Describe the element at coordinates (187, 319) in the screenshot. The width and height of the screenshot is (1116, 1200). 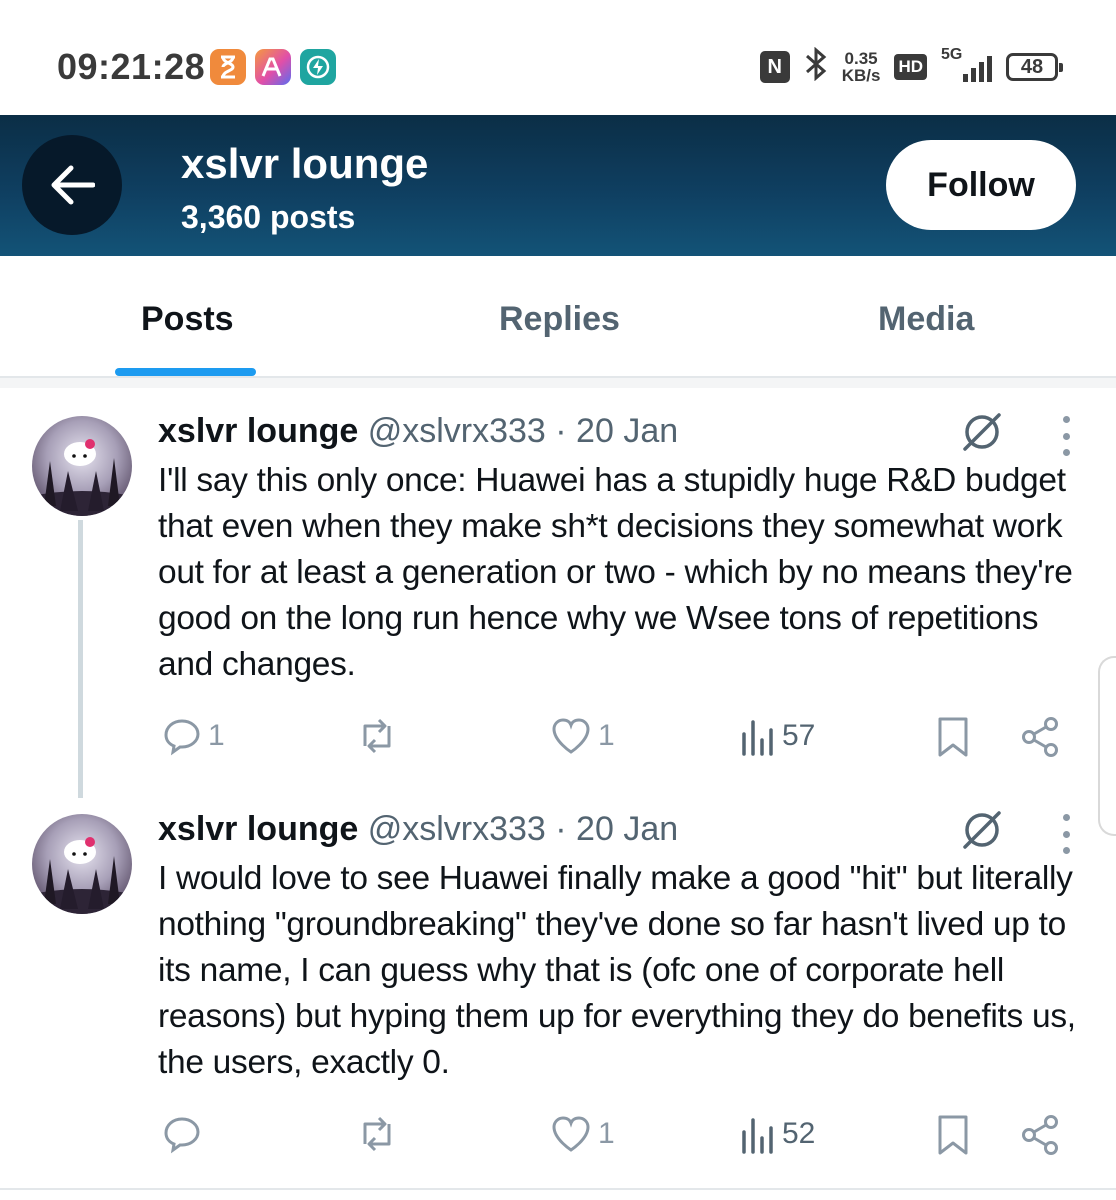
I see `tab-posts: Posts` at that location.